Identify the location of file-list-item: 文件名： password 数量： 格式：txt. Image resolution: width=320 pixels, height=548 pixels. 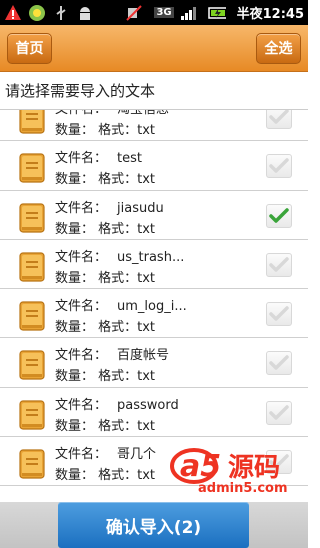
(154, 413).